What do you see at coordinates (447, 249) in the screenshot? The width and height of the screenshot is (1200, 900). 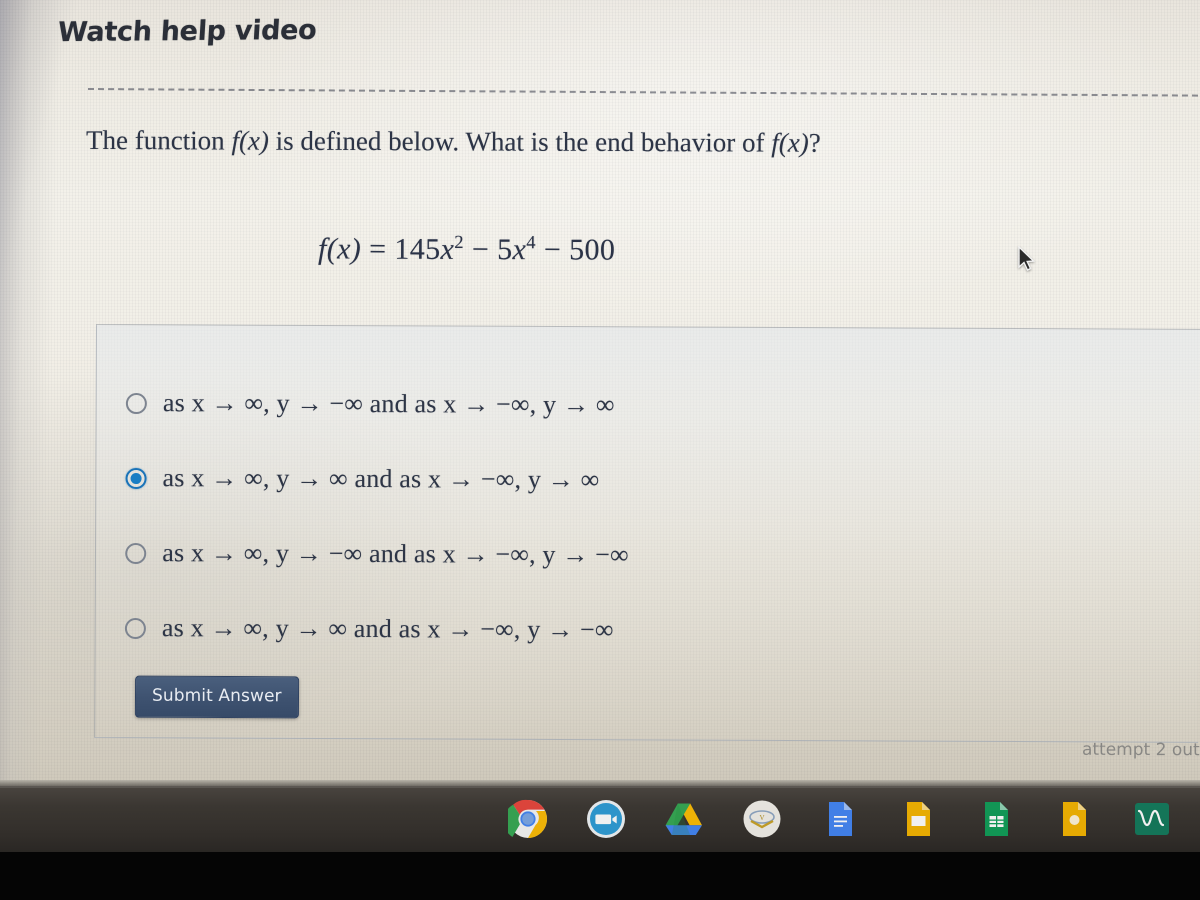 I see `equation-term1-var: x` at bounding box center [447, 249].